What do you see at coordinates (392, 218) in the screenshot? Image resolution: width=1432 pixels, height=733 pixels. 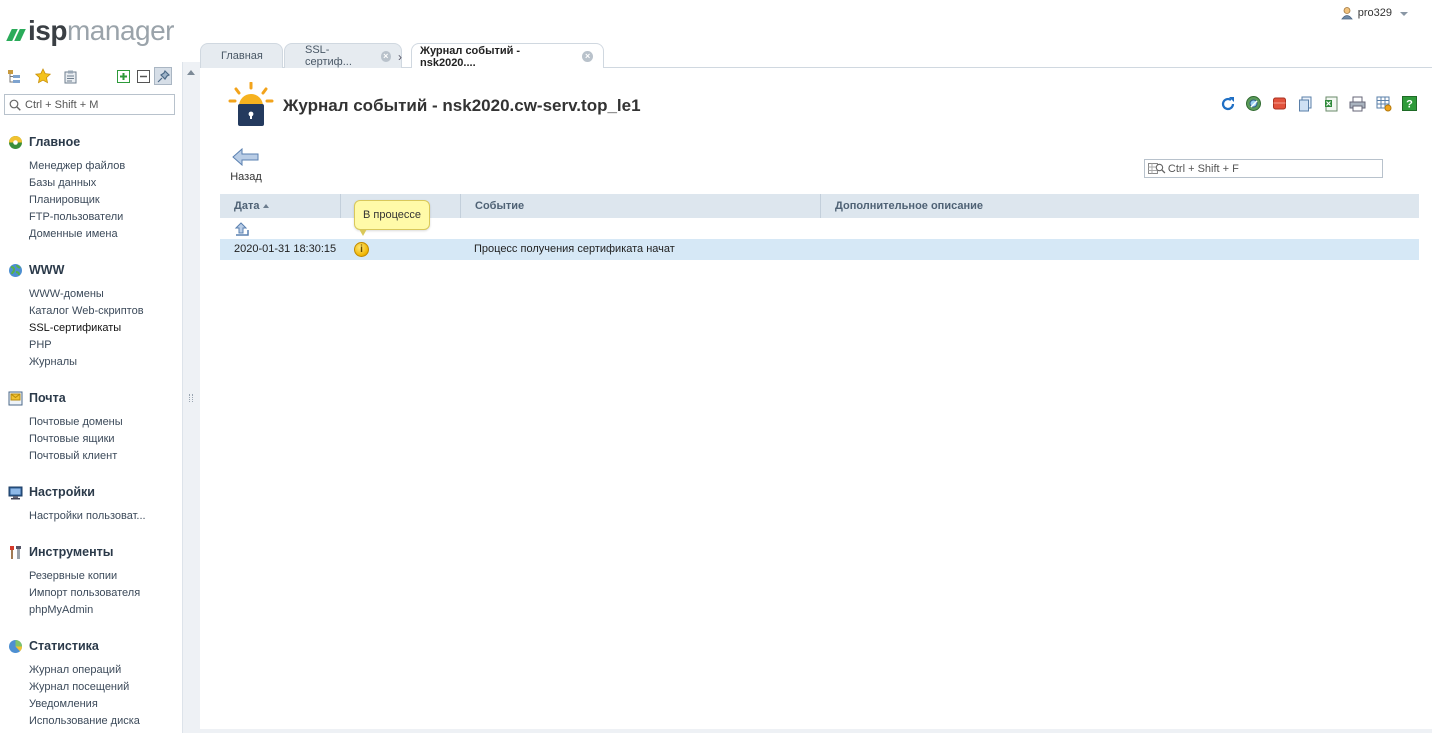 I see `status-tooltip: В процессе` at bounding box center [392, 218].